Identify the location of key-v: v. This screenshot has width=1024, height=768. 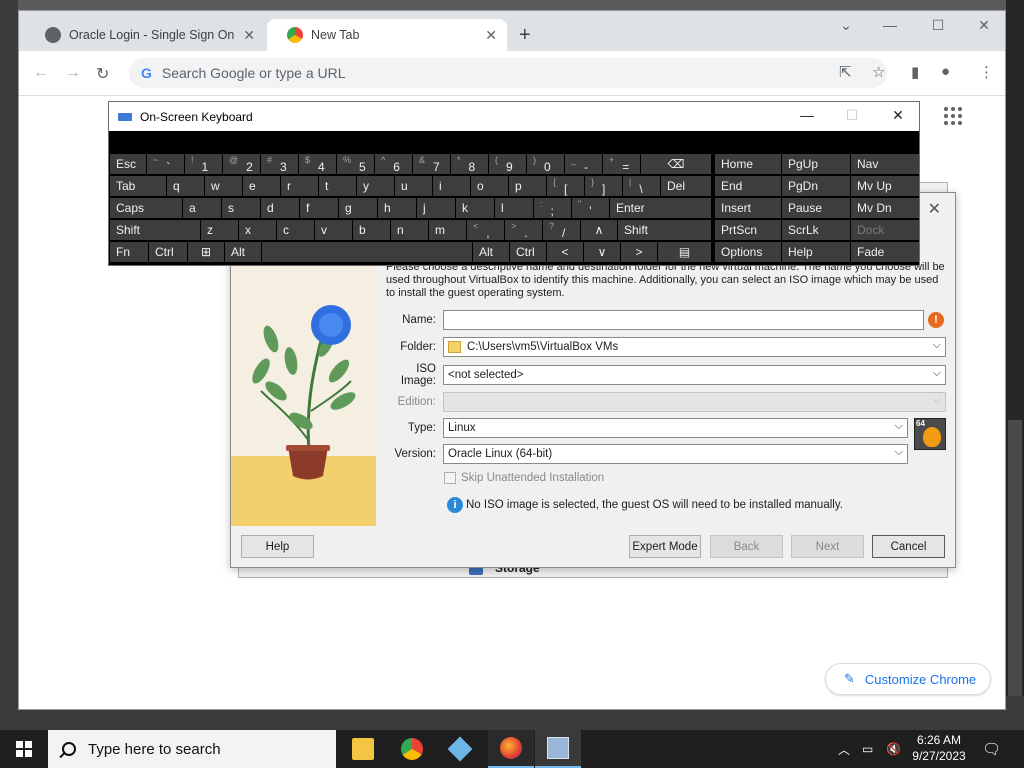
(333, 230).